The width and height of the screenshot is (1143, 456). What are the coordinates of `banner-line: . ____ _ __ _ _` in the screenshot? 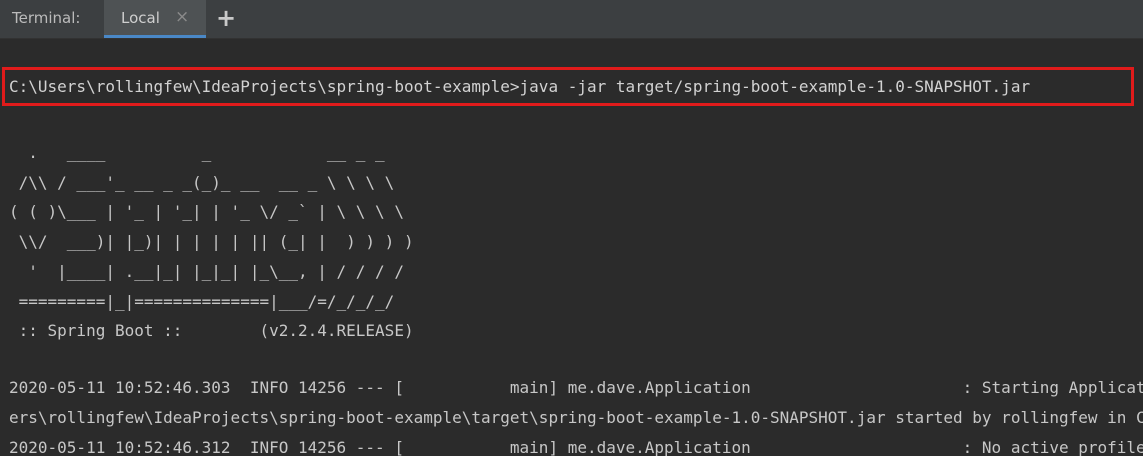 It's located at (197, 152).